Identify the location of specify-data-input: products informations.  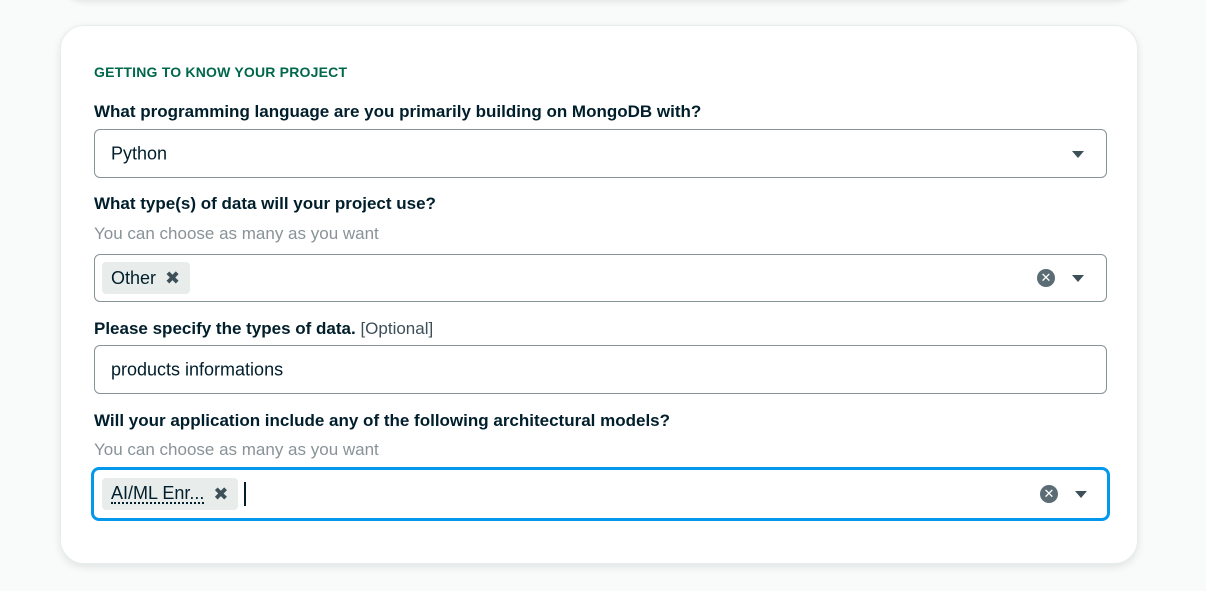
(600, 369).